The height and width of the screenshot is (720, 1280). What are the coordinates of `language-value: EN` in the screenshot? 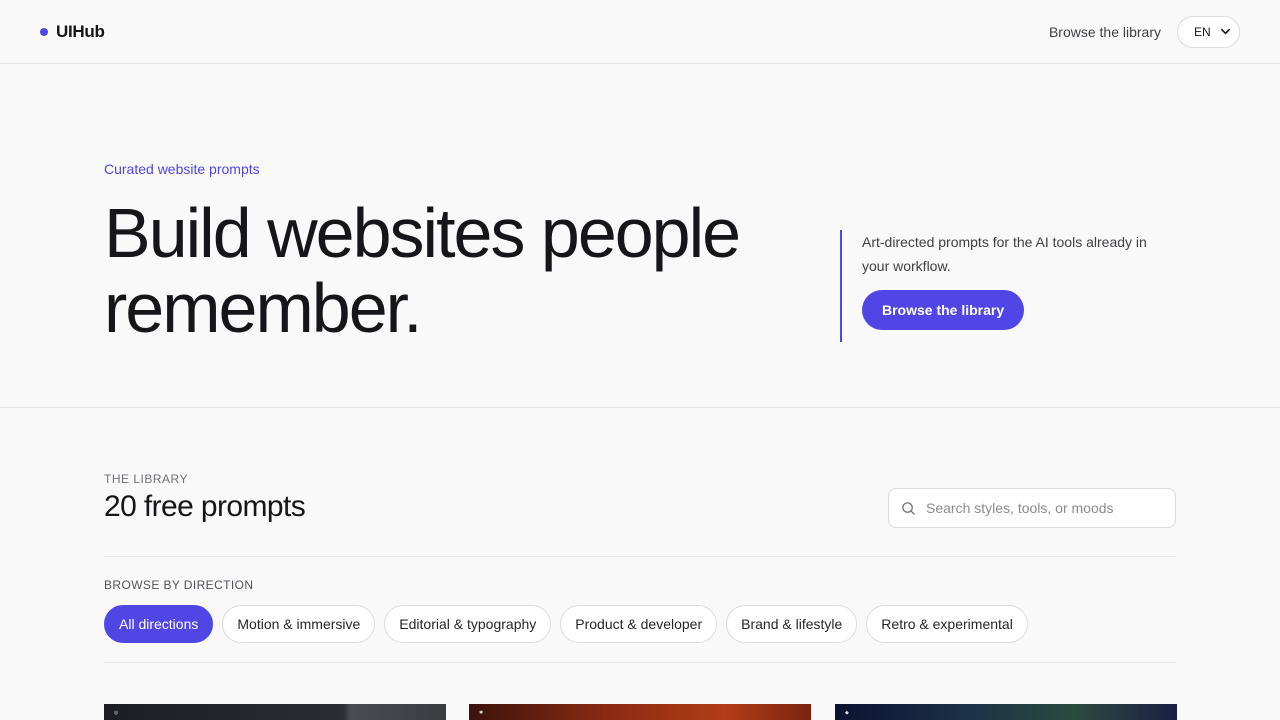 It's located at (1202, 31).